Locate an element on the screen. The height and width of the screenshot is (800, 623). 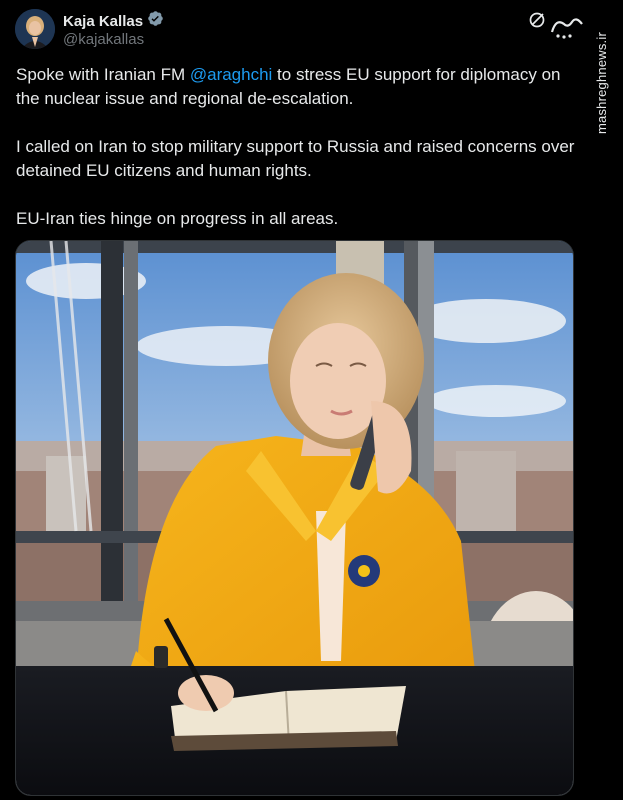
author-handle: @kajakallas is located at coordinates (103, 39).